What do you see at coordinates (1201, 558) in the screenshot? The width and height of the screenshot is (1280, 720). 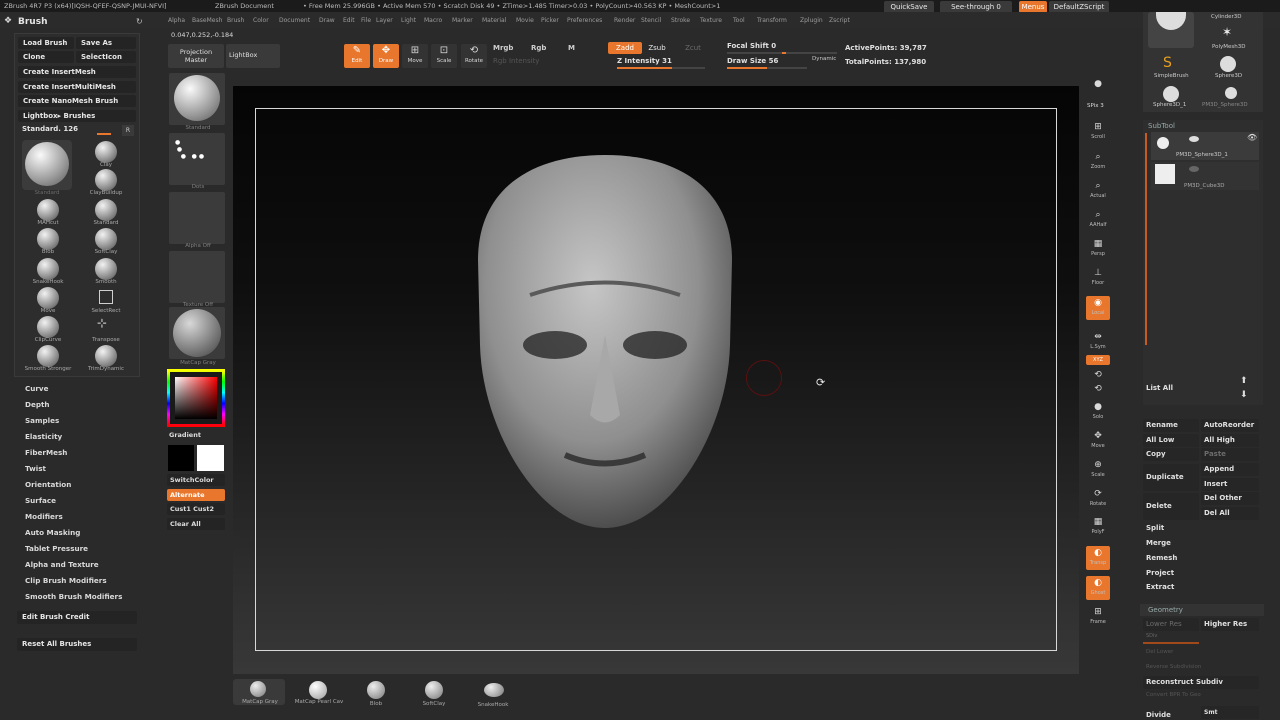 I see `remesh-button: Remesh` at bounding box center [1201, 558].